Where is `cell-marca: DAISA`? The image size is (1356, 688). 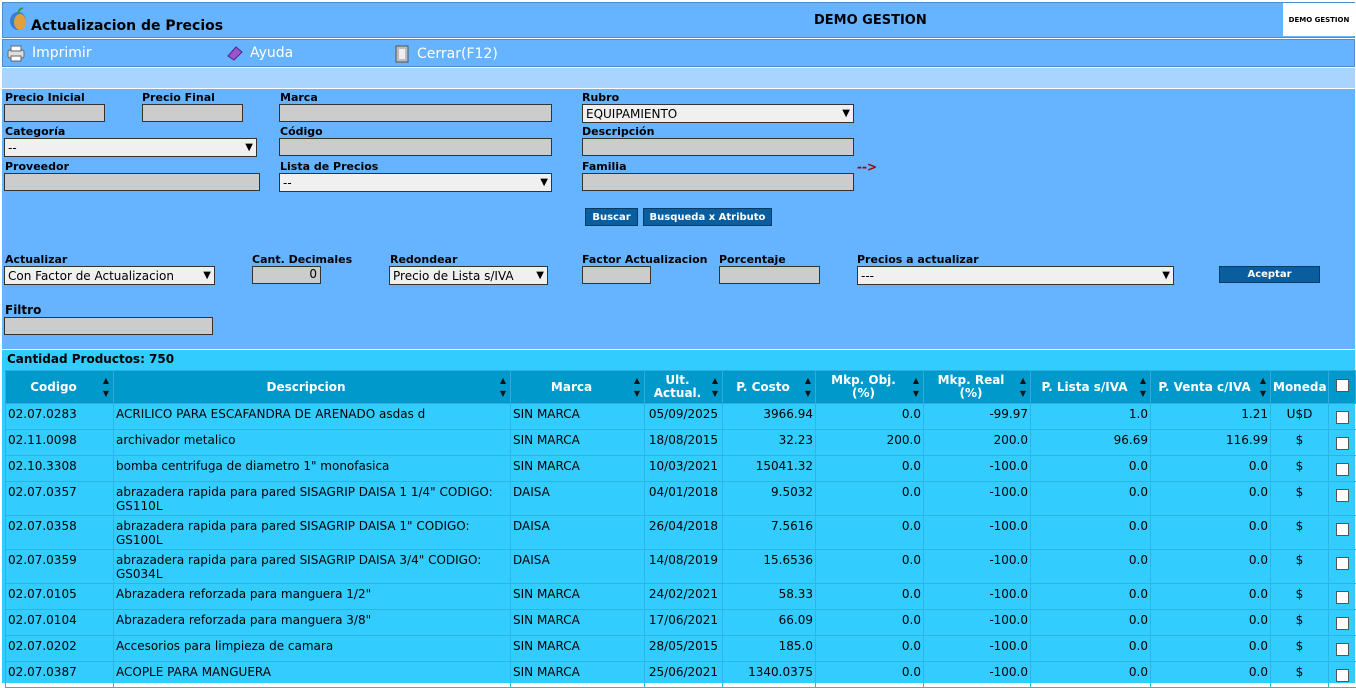 cell-marca: DAISA is located at coordinates (577, 566).